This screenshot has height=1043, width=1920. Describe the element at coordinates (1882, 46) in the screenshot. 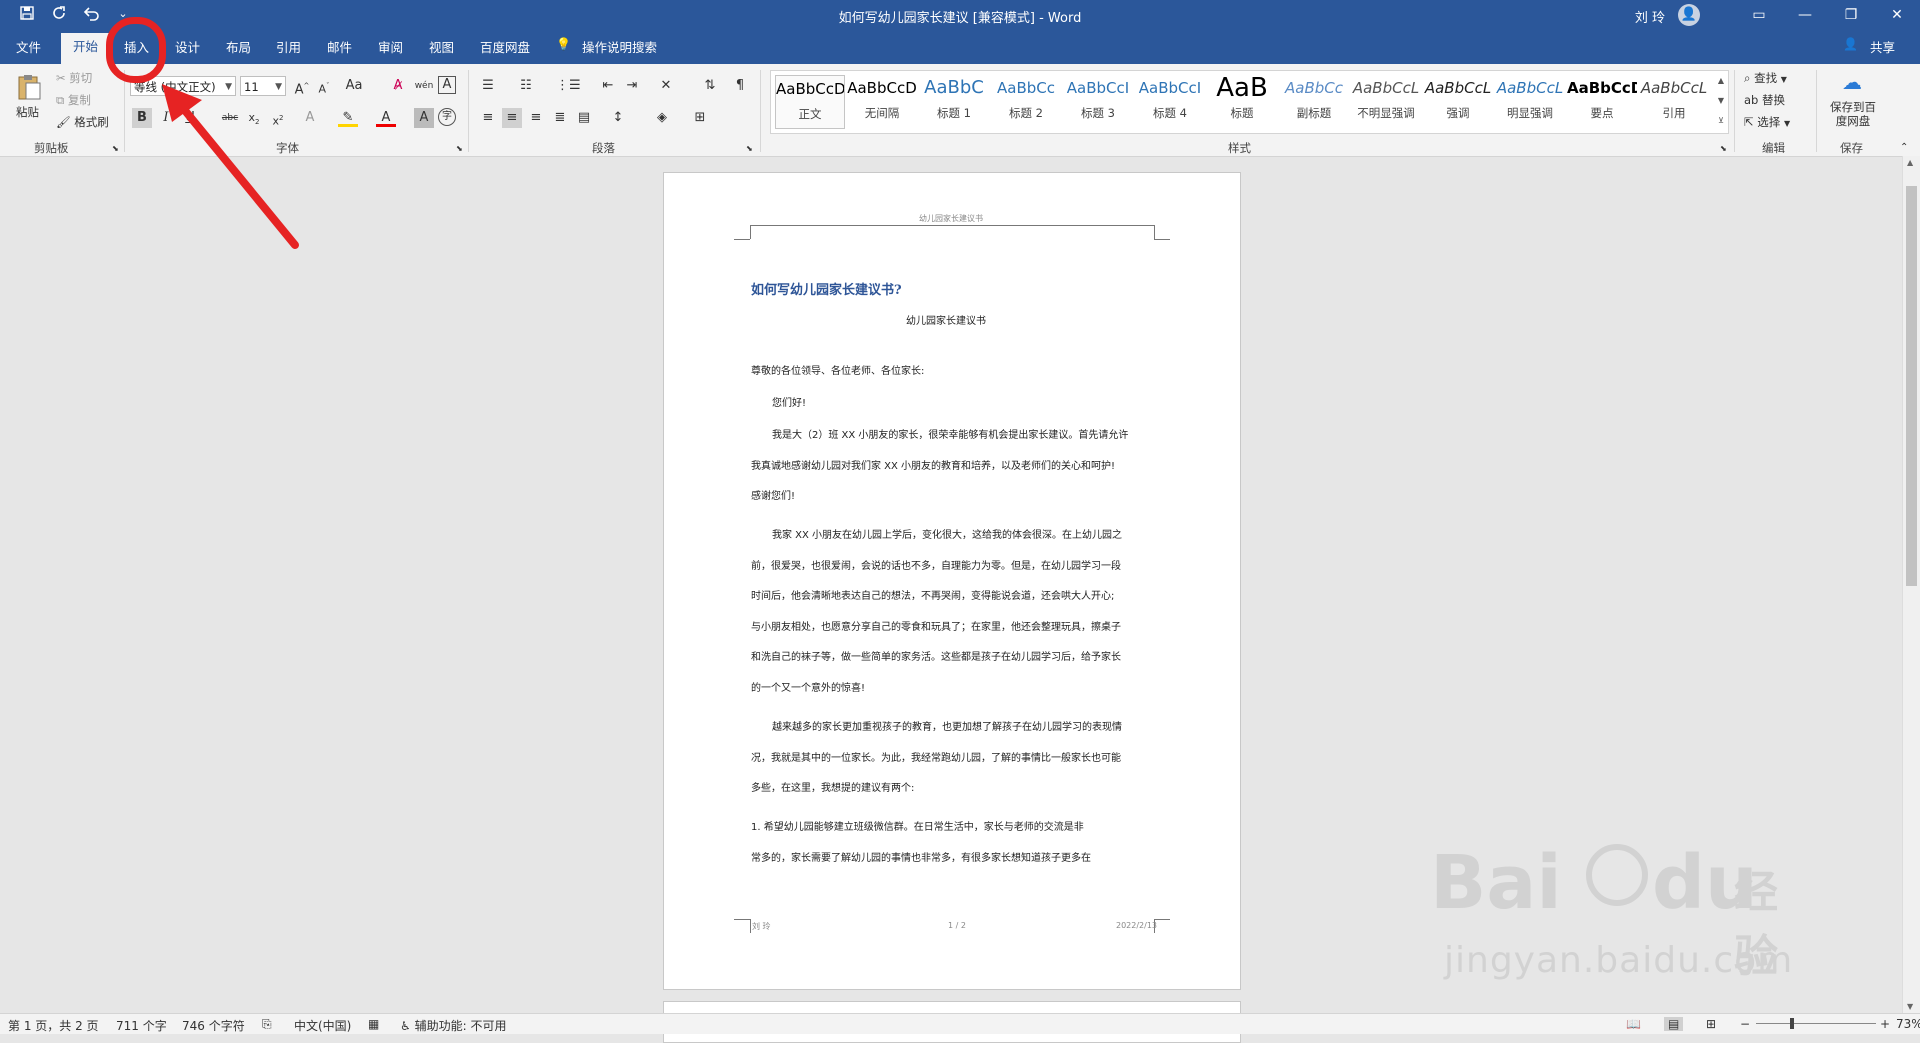

I see `share-button: 共享` at that location.